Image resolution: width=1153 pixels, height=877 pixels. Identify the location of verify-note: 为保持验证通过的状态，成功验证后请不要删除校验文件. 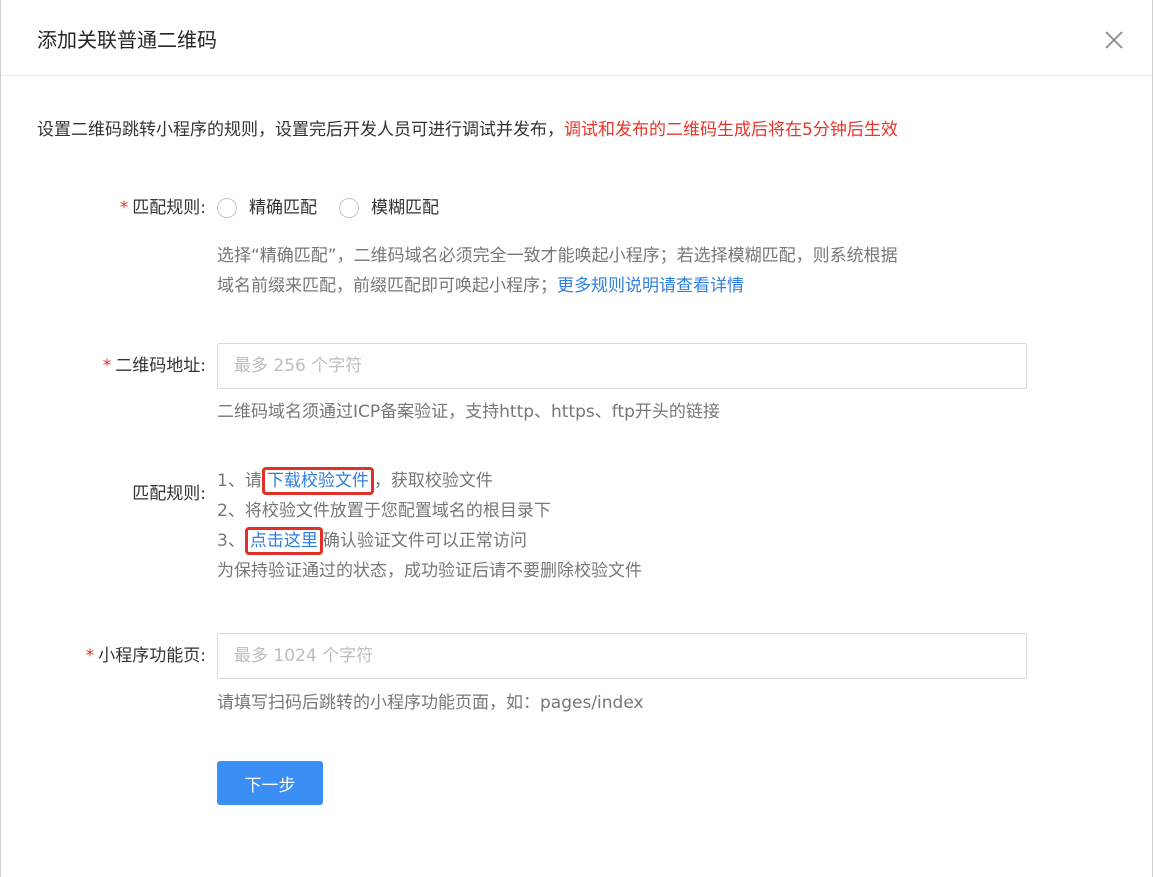
(429, 571).